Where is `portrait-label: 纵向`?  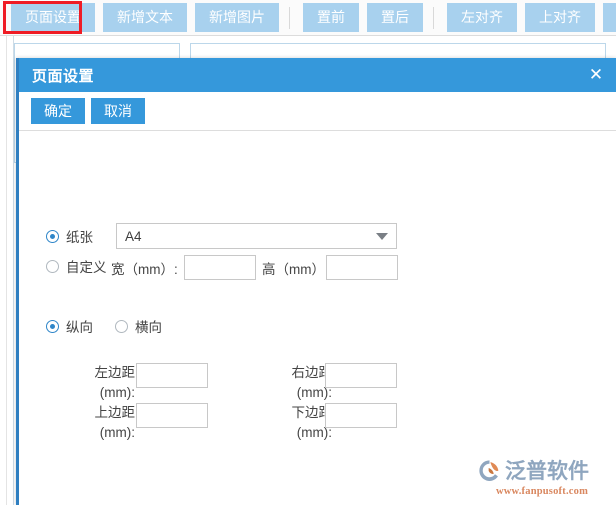
portrait-label: 纵向 is located at coordinates (79, 327).